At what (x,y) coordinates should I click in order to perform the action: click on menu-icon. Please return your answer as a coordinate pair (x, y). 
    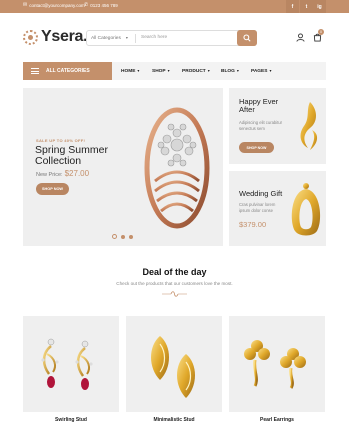
    Looking at the image, I should click on (35, 71).